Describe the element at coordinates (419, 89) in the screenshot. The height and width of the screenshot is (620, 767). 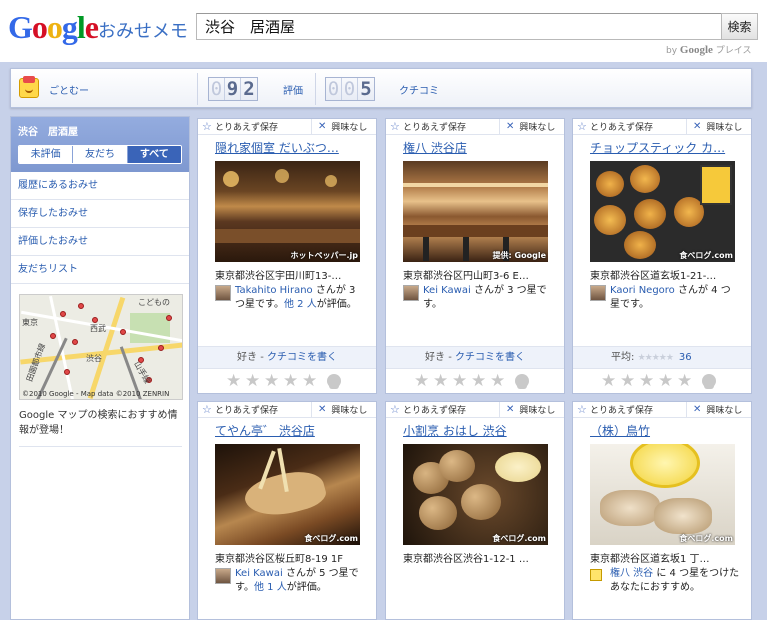
I see `reviews-link: クチコミ` at that location.